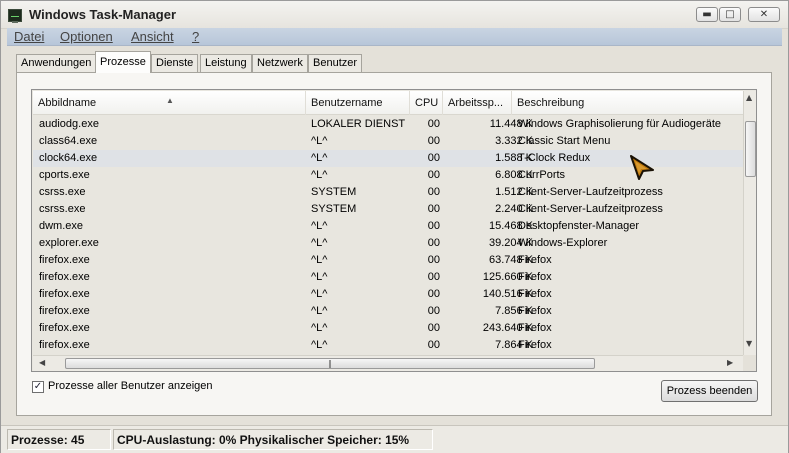  I want to click on horizontal-scrollbar: ◀ ‖ ▶, so click(388, 363).